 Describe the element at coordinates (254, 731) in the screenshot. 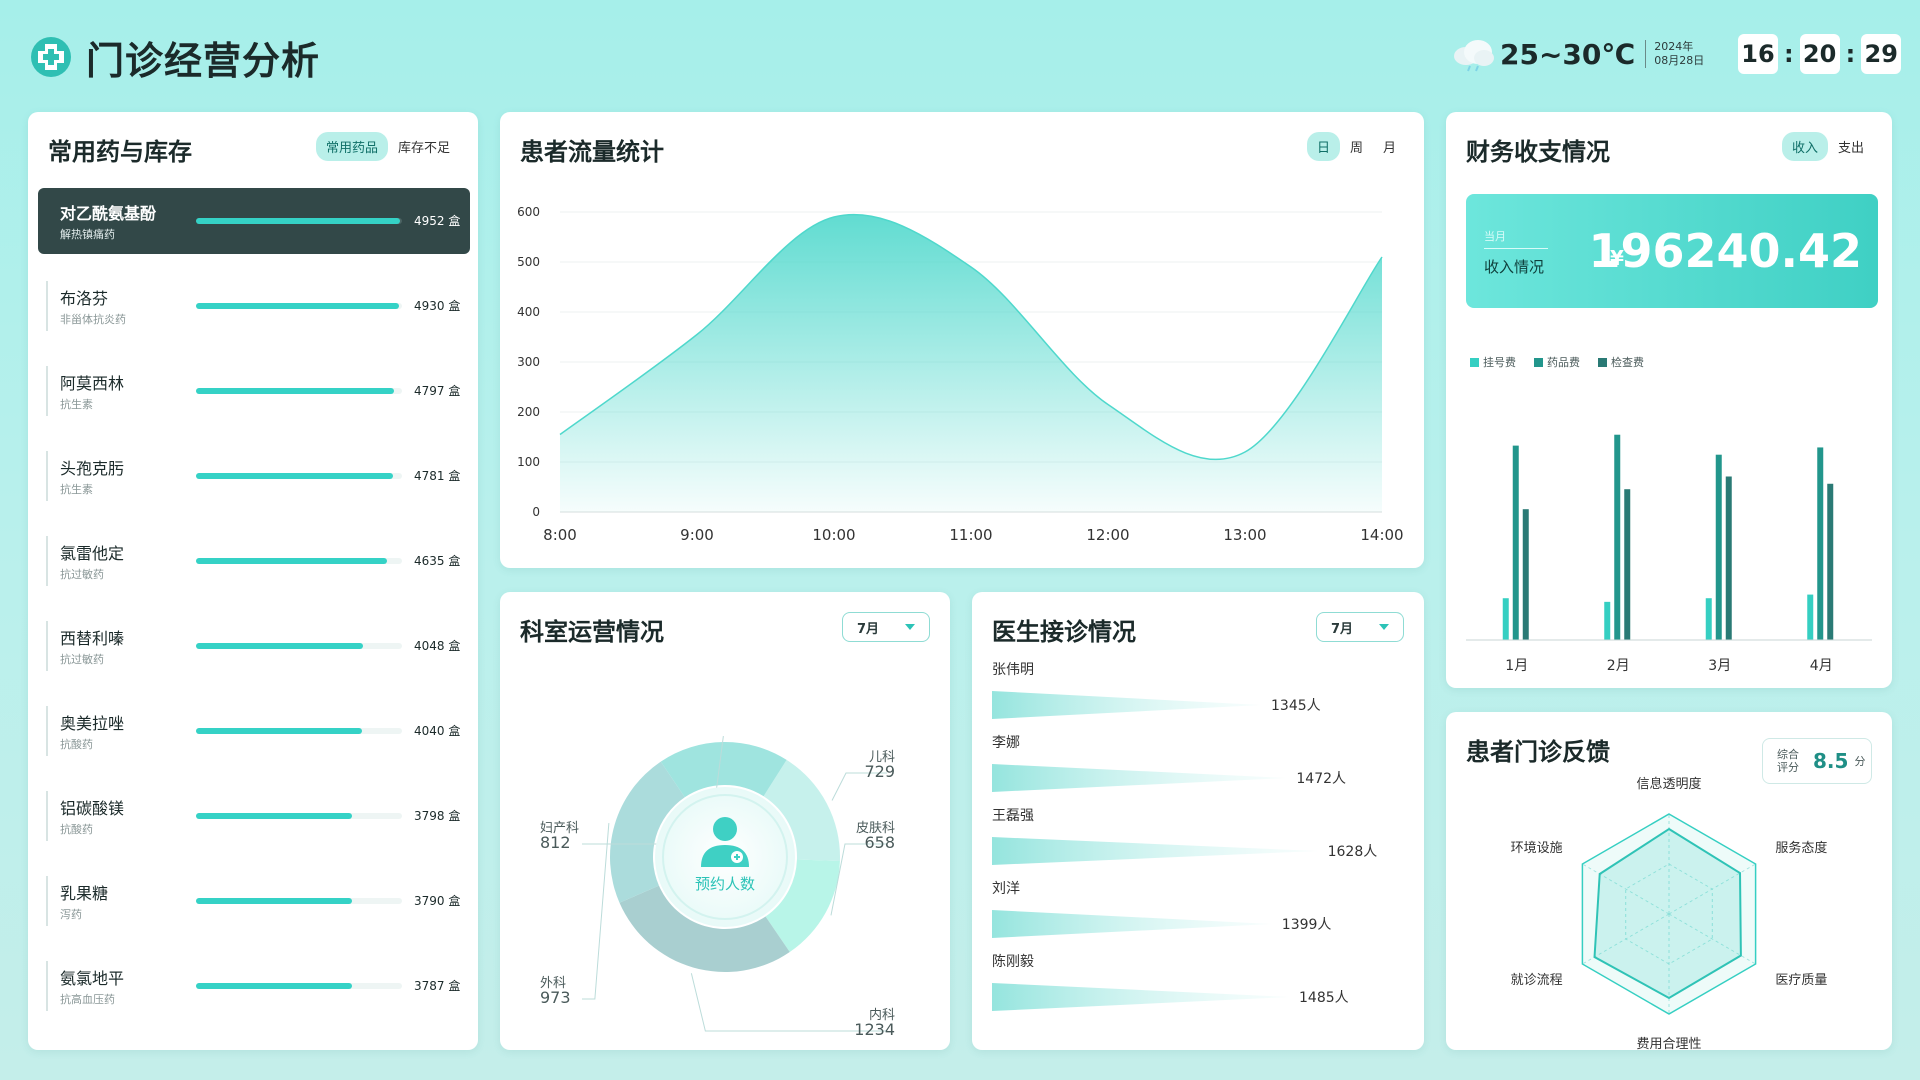

I see `medicine-row: 奥美拉唑 抗酸药 4040 盒` at that location.